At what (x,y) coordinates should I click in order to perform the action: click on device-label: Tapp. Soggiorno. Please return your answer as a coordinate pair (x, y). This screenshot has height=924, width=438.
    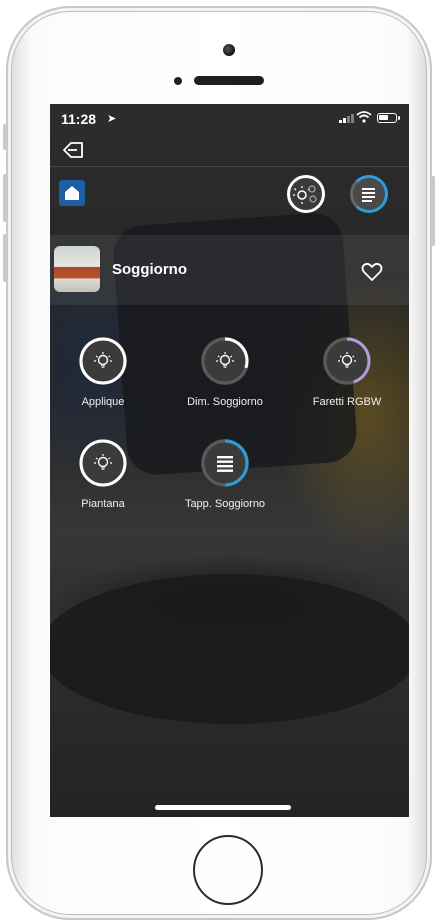
    Looking at the image, I should click on (225, 504).